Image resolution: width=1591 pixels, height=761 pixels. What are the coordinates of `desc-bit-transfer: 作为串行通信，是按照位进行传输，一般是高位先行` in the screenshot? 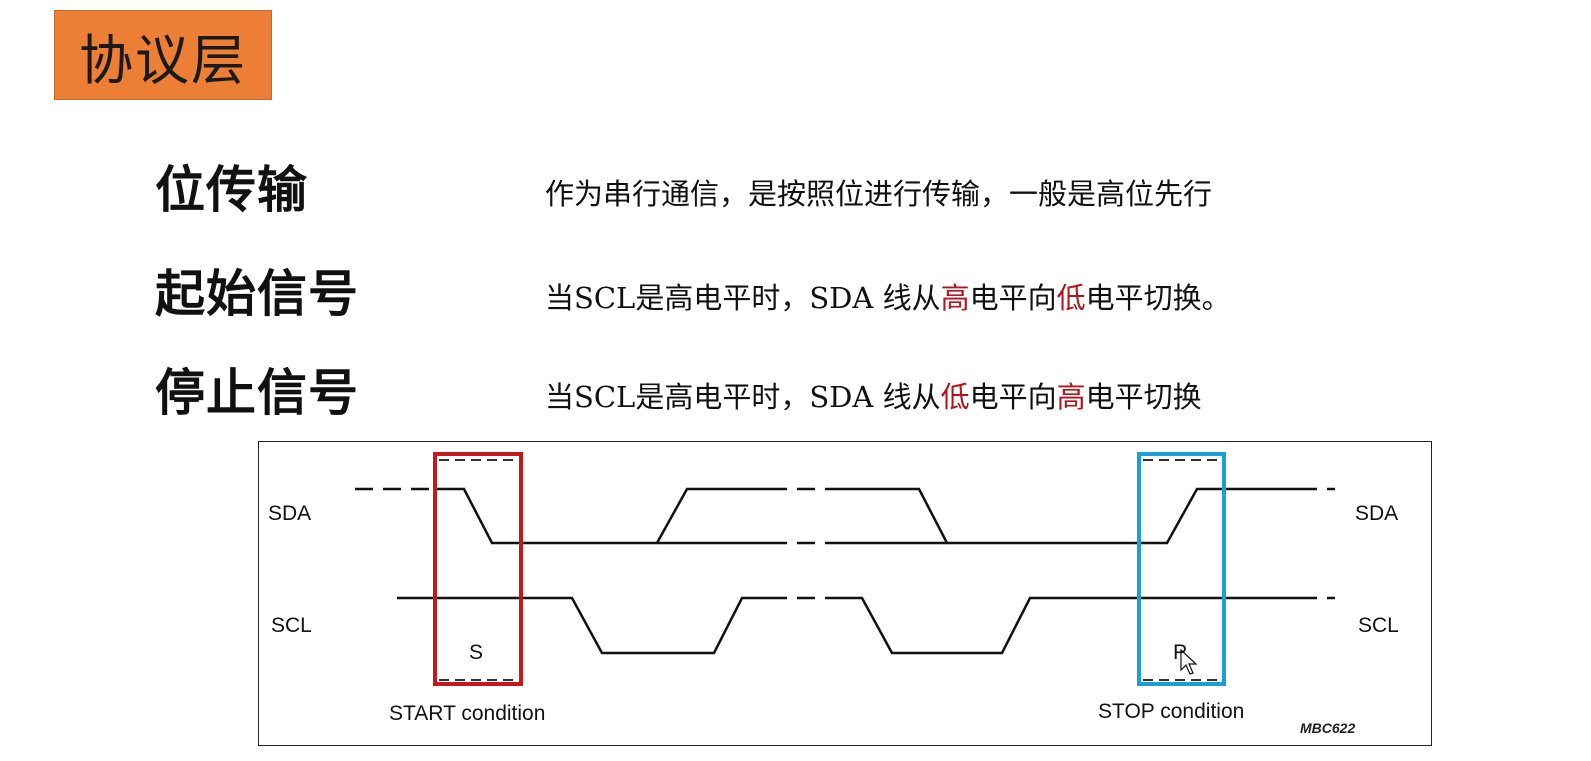 It's located at (878, 192).